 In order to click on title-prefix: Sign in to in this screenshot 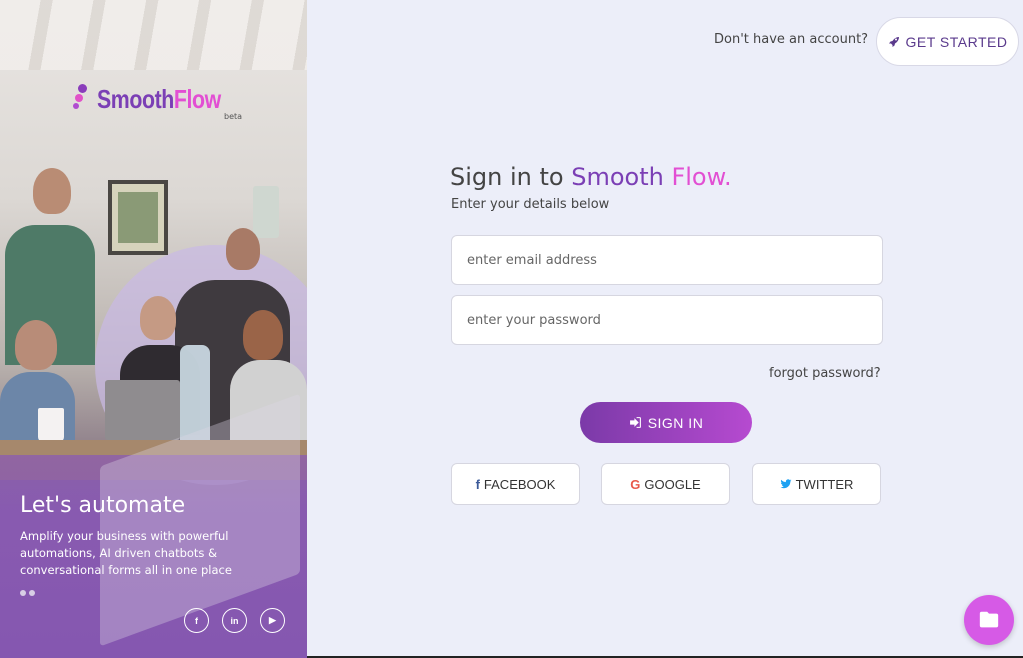, I will do `click(511, 177)`.